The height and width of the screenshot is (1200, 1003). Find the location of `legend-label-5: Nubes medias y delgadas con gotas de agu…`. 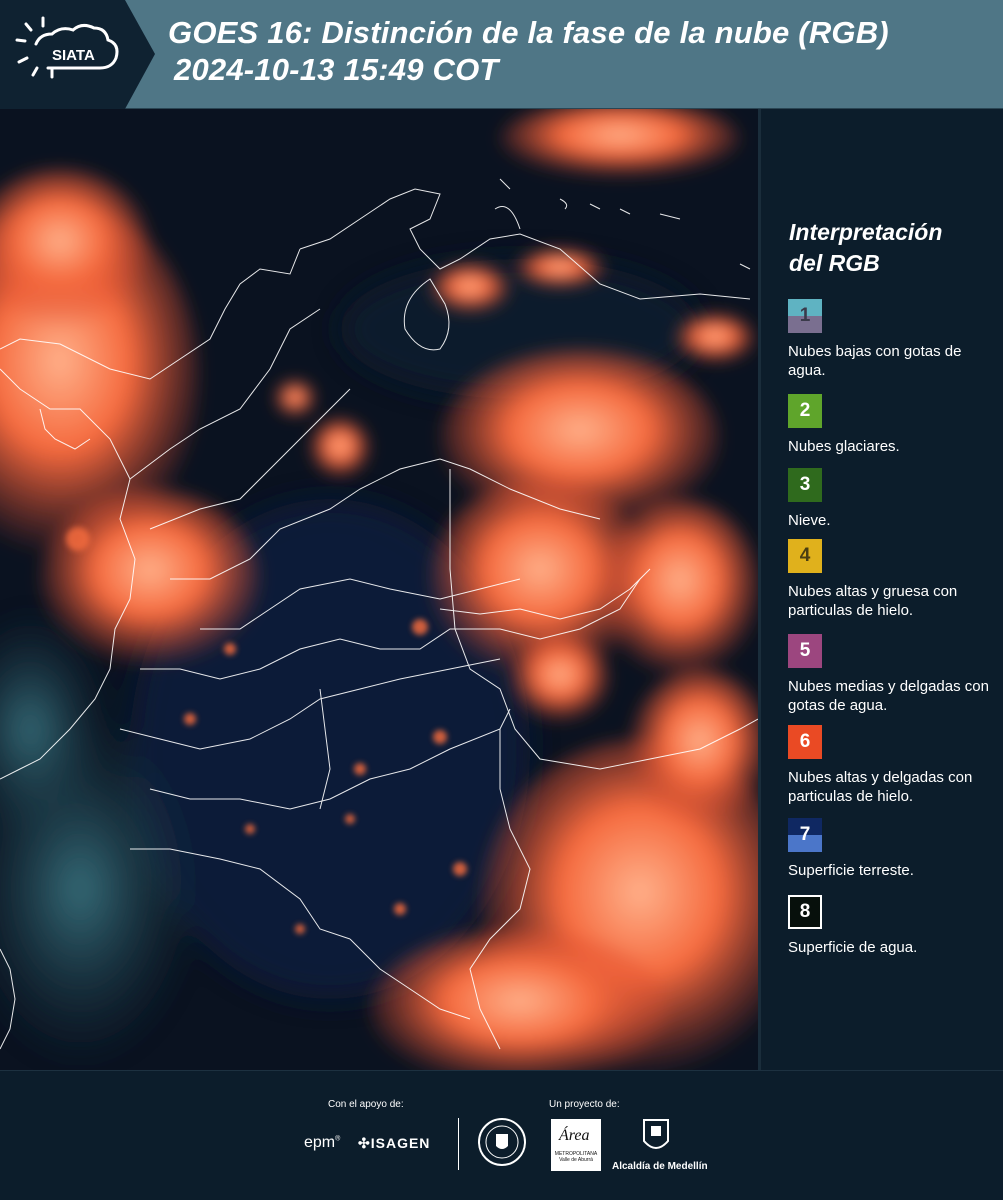

legend-label-5: Nubes medias y delgadas con gotas de agu… is located at coordinates (888, 696).